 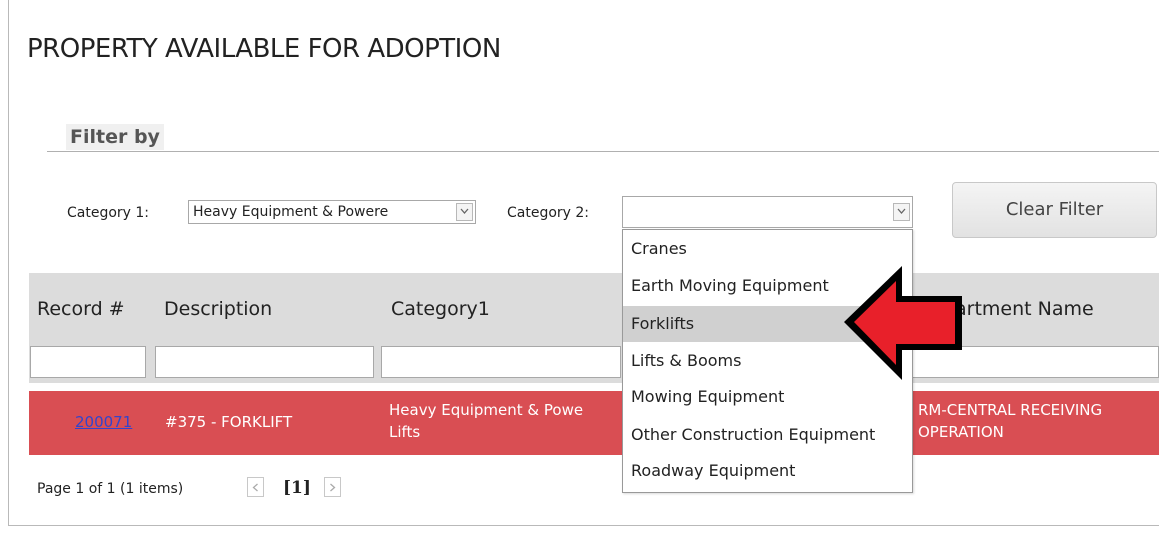 What do you see at coordinates (501, 362) in the screenshot?
I see `category1-filter-input` at bounding box center [501, 362].